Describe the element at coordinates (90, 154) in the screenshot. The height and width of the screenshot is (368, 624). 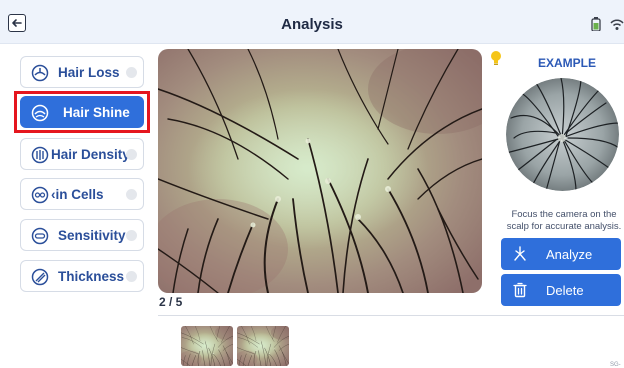
I see `menu-item-label: Hair Density` at that location.